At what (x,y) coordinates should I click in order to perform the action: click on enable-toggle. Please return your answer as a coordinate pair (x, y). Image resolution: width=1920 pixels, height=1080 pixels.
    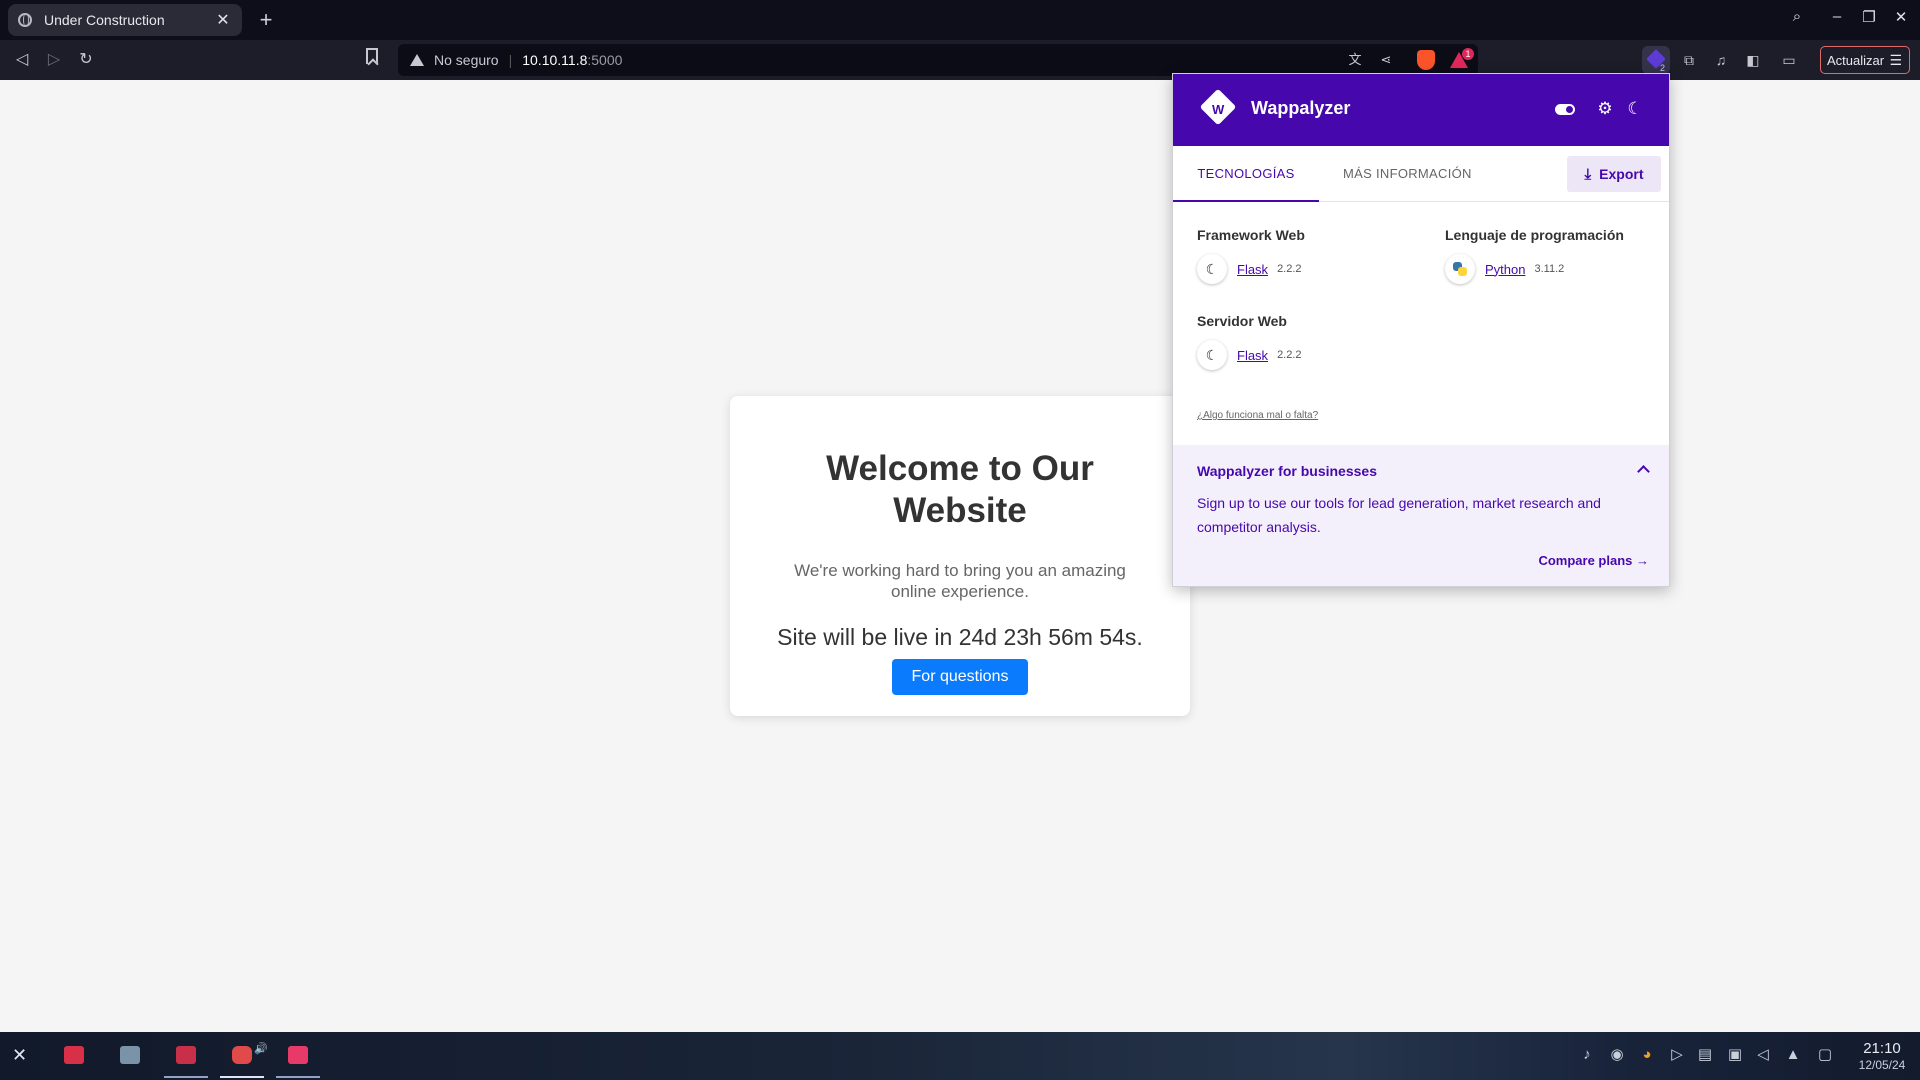
    Looking at the image, I should click on (1565, 109).